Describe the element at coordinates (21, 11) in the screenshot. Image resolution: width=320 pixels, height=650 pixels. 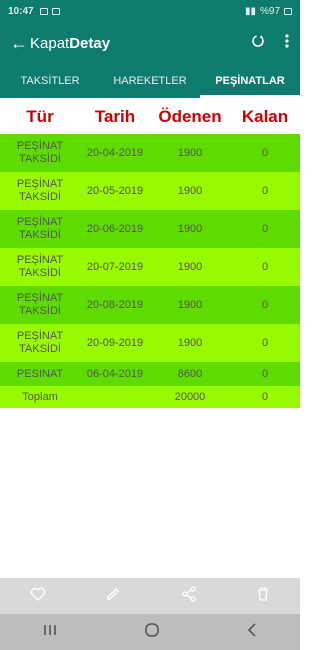
I see `status-time: 10:47` at that location.